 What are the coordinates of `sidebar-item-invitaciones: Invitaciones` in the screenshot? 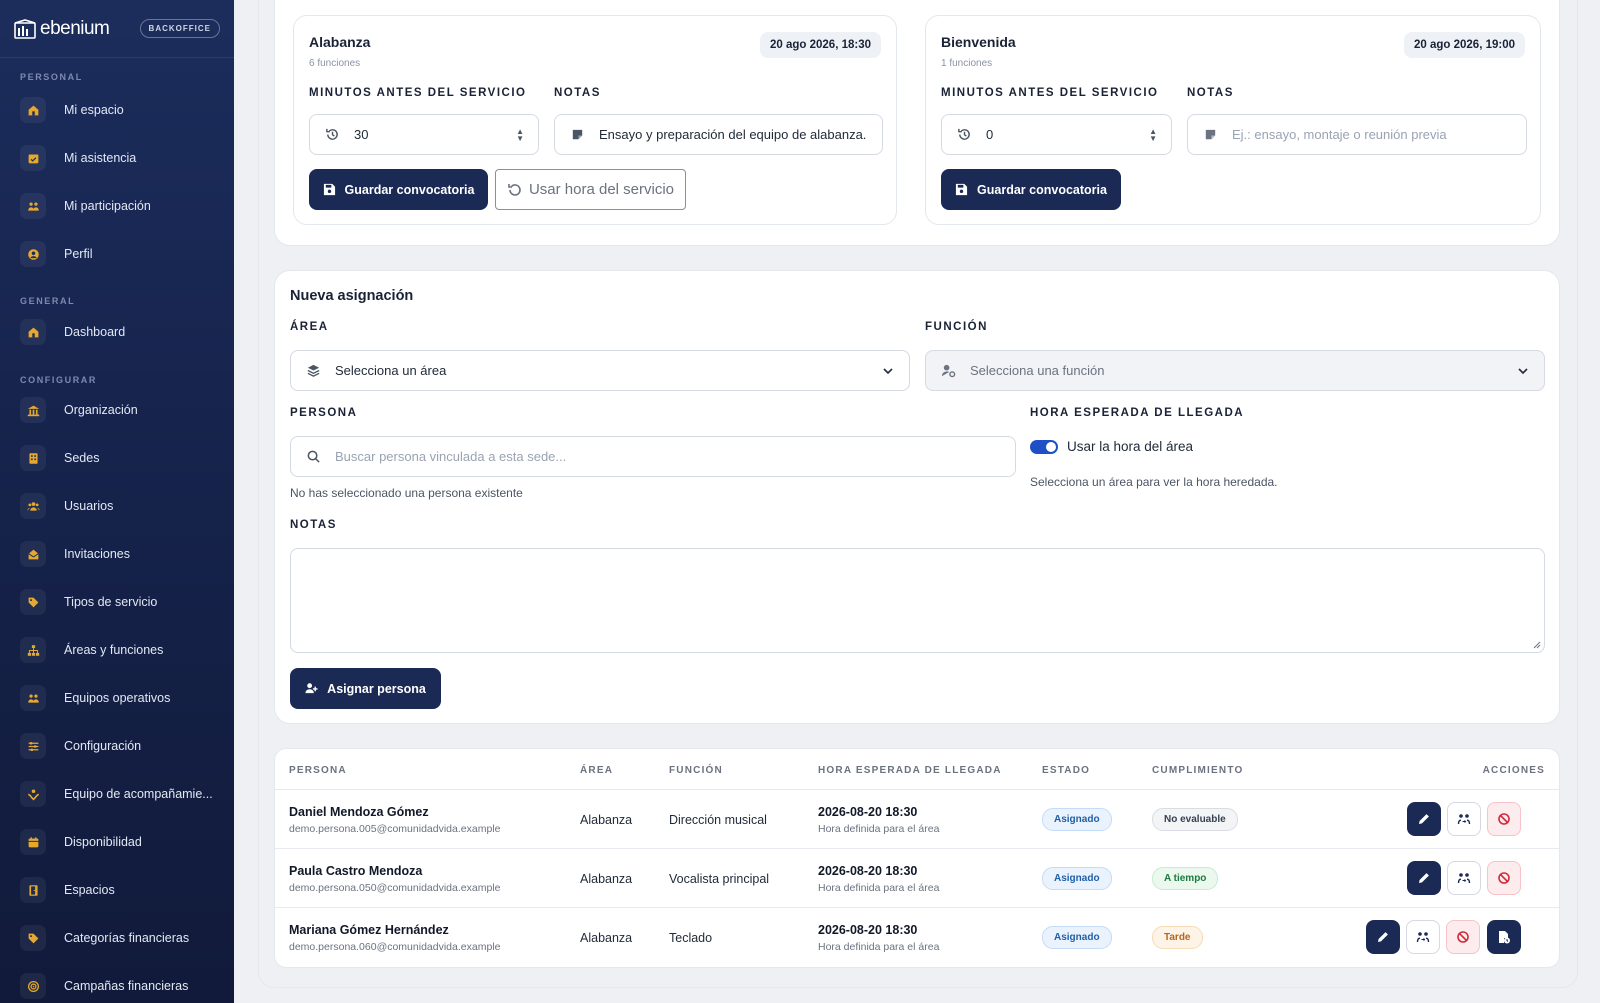 It's located at (117, 554).